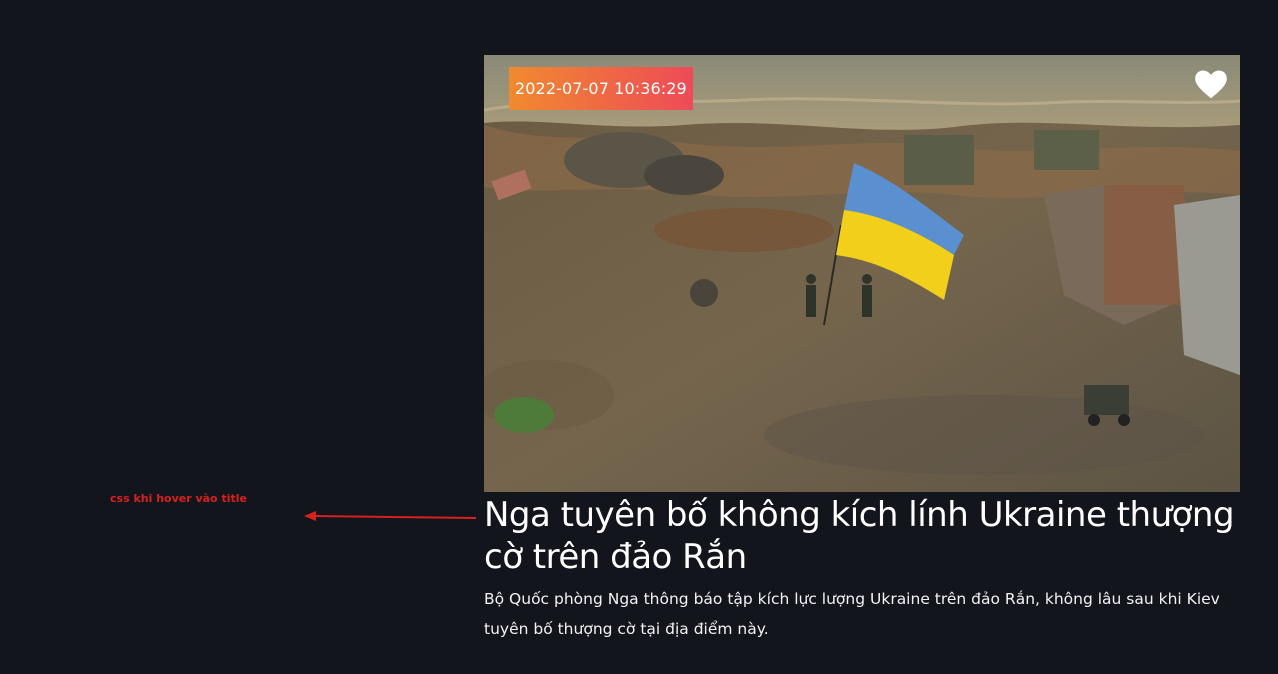 Image resolution: width=1278 pixels, height=674 pixels. Describe the element at coordinates (1211, 84) in the screenshot. I see `heart-icon` at that location.